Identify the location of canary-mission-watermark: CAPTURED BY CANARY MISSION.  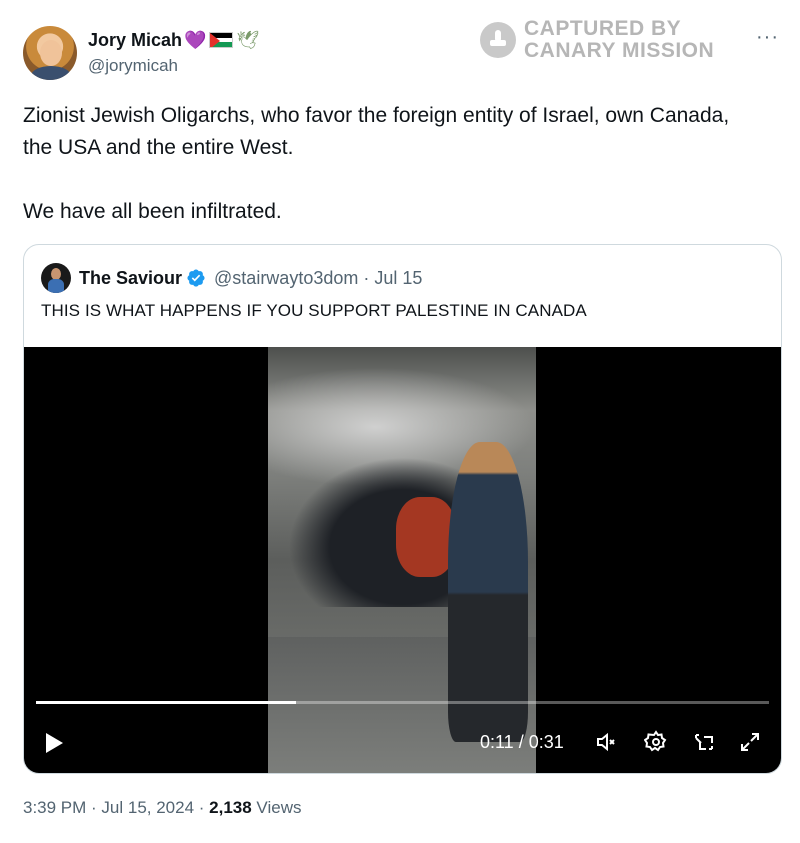
(597, 40).